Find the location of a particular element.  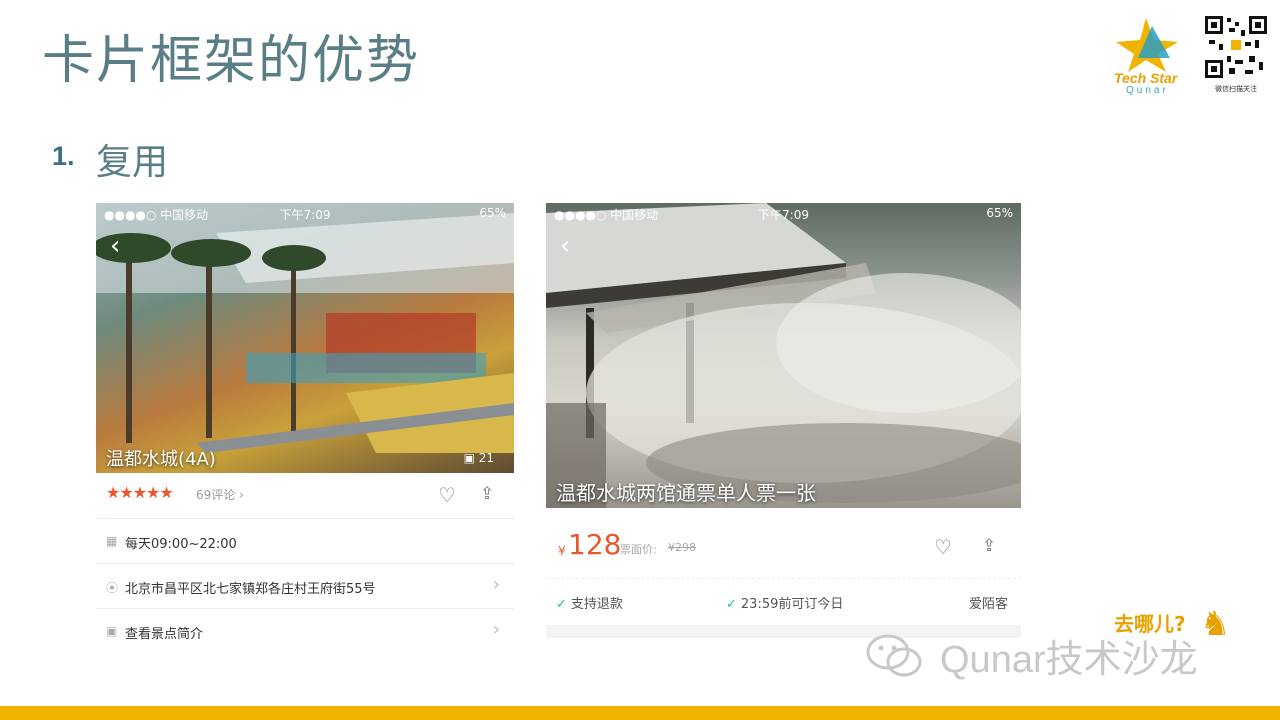

ticket-price: 128 is located at coordinates (595, 544).